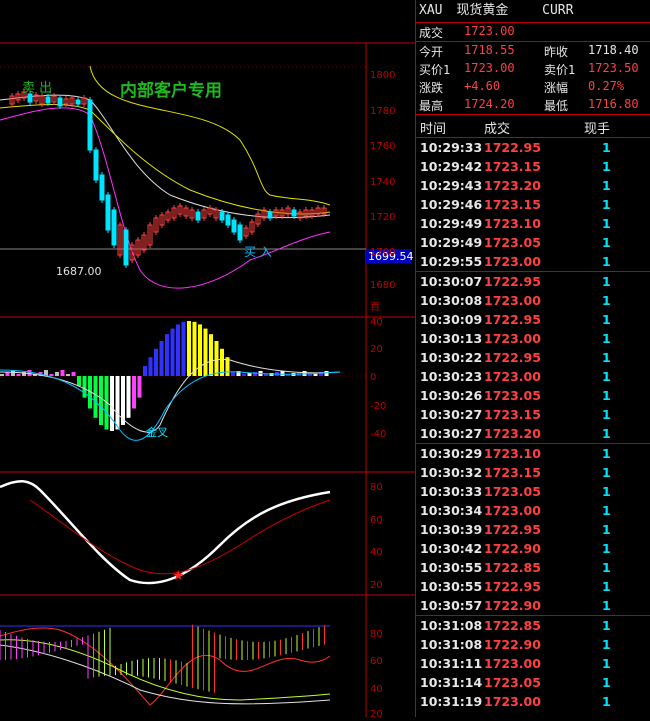  I want to click on tick-row: 10:29:43 1723.20 1, so click(533, 185).